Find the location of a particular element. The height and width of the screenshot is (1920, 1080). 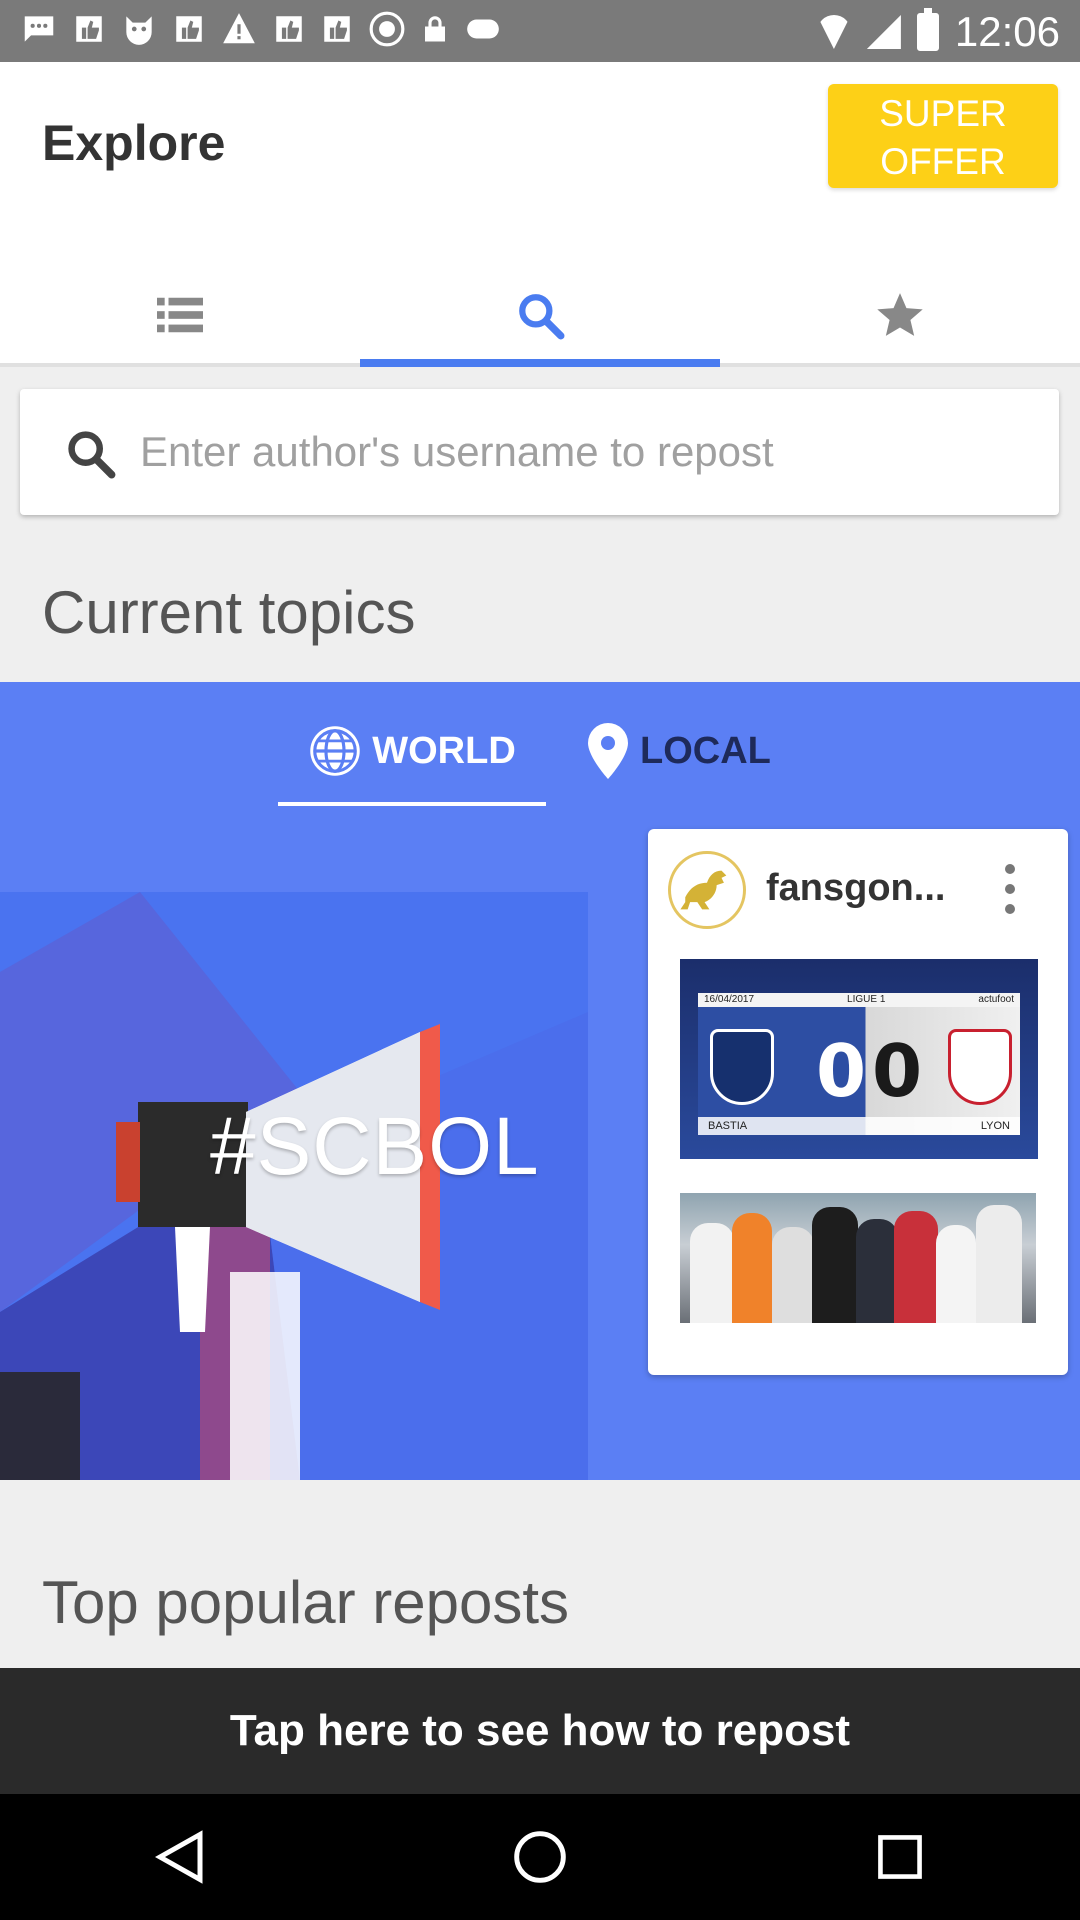

status-right: 12:06 is located at coordinates (938, 32).